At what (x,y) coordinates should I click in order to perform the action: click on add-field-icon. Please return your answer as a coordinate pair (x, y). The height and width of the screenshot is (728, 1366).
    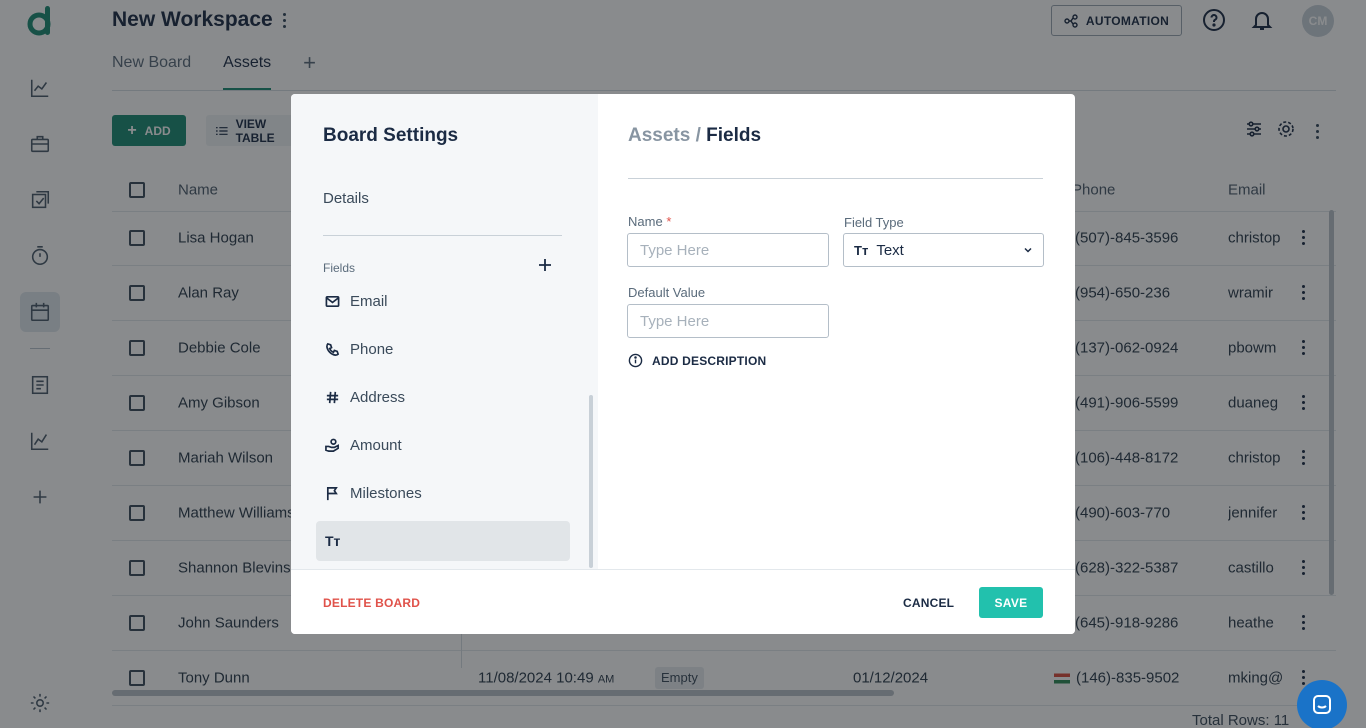
    Looking at the image, I should click on (545, 265).